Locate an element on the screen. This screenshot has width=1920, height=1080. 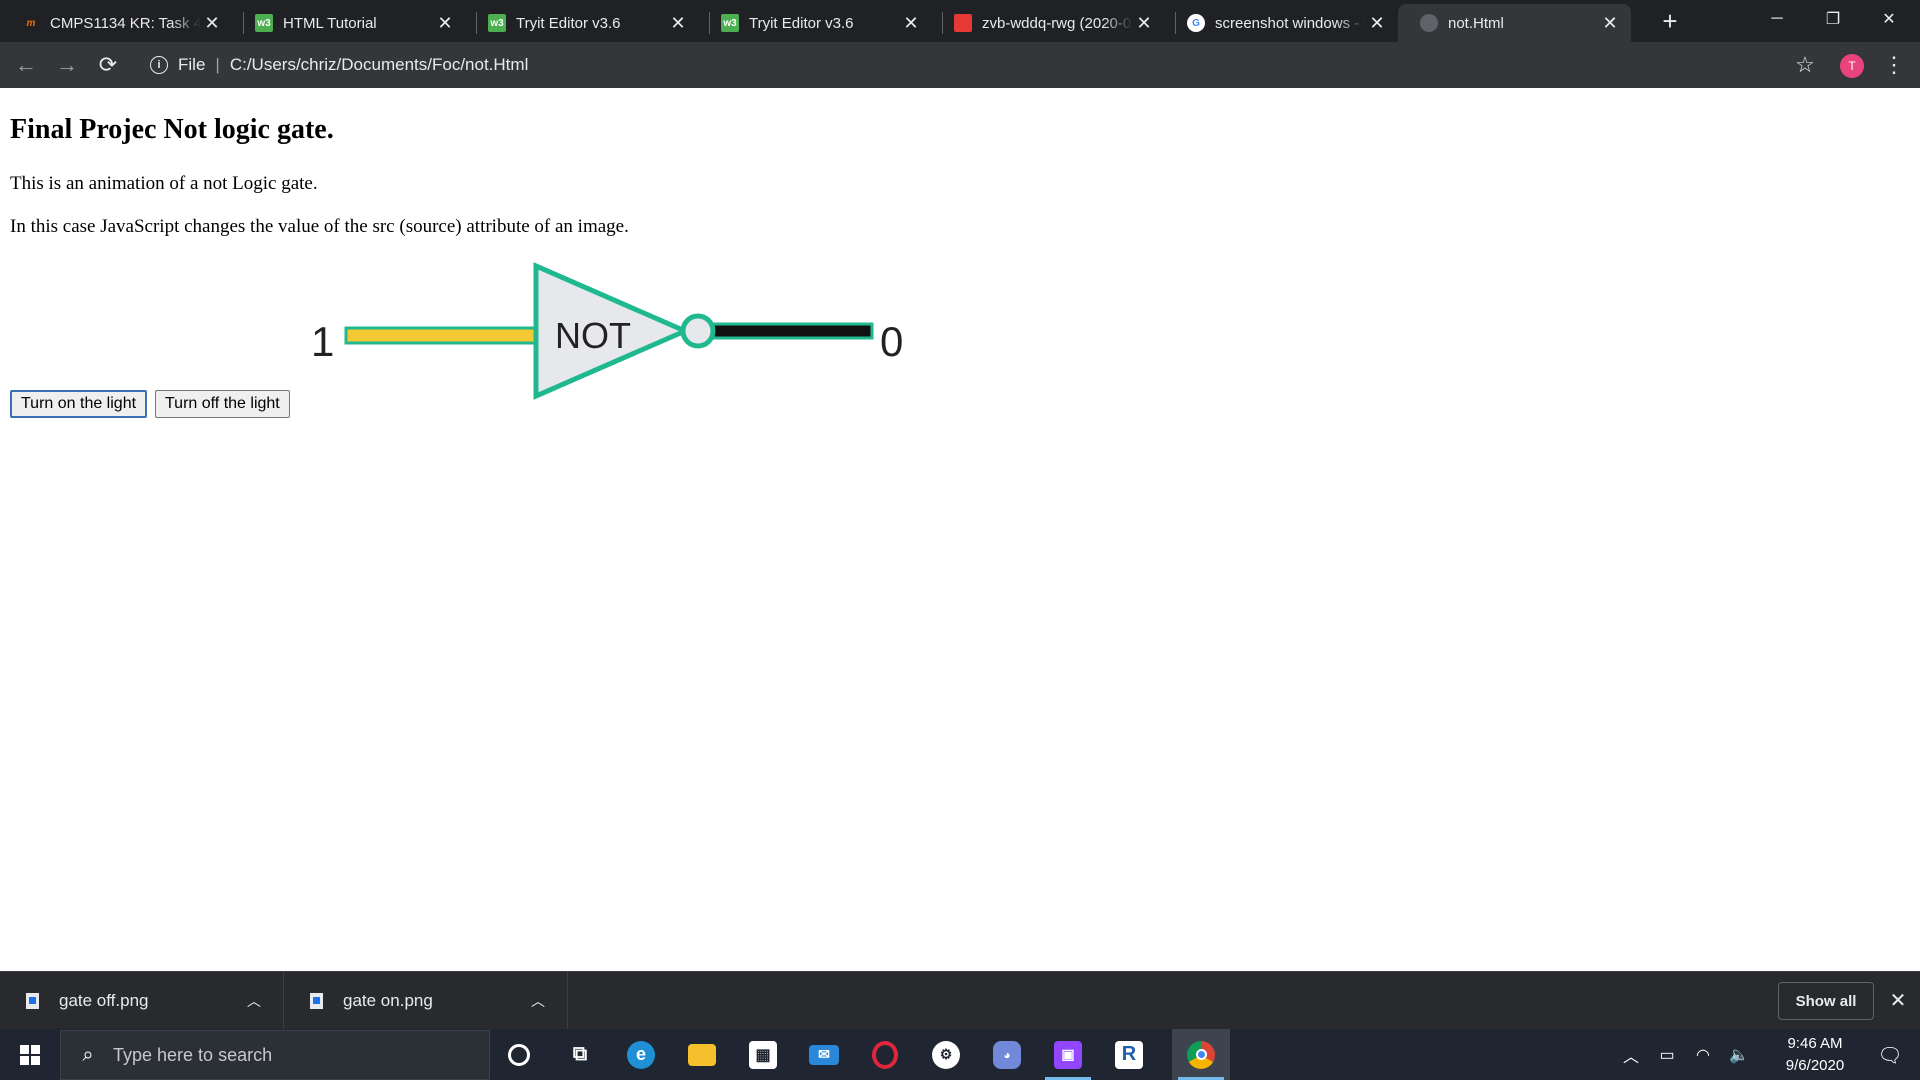
tab-html-tutorial: w3 HTML Tutorial ✕ is located at coordinates (349, 23).